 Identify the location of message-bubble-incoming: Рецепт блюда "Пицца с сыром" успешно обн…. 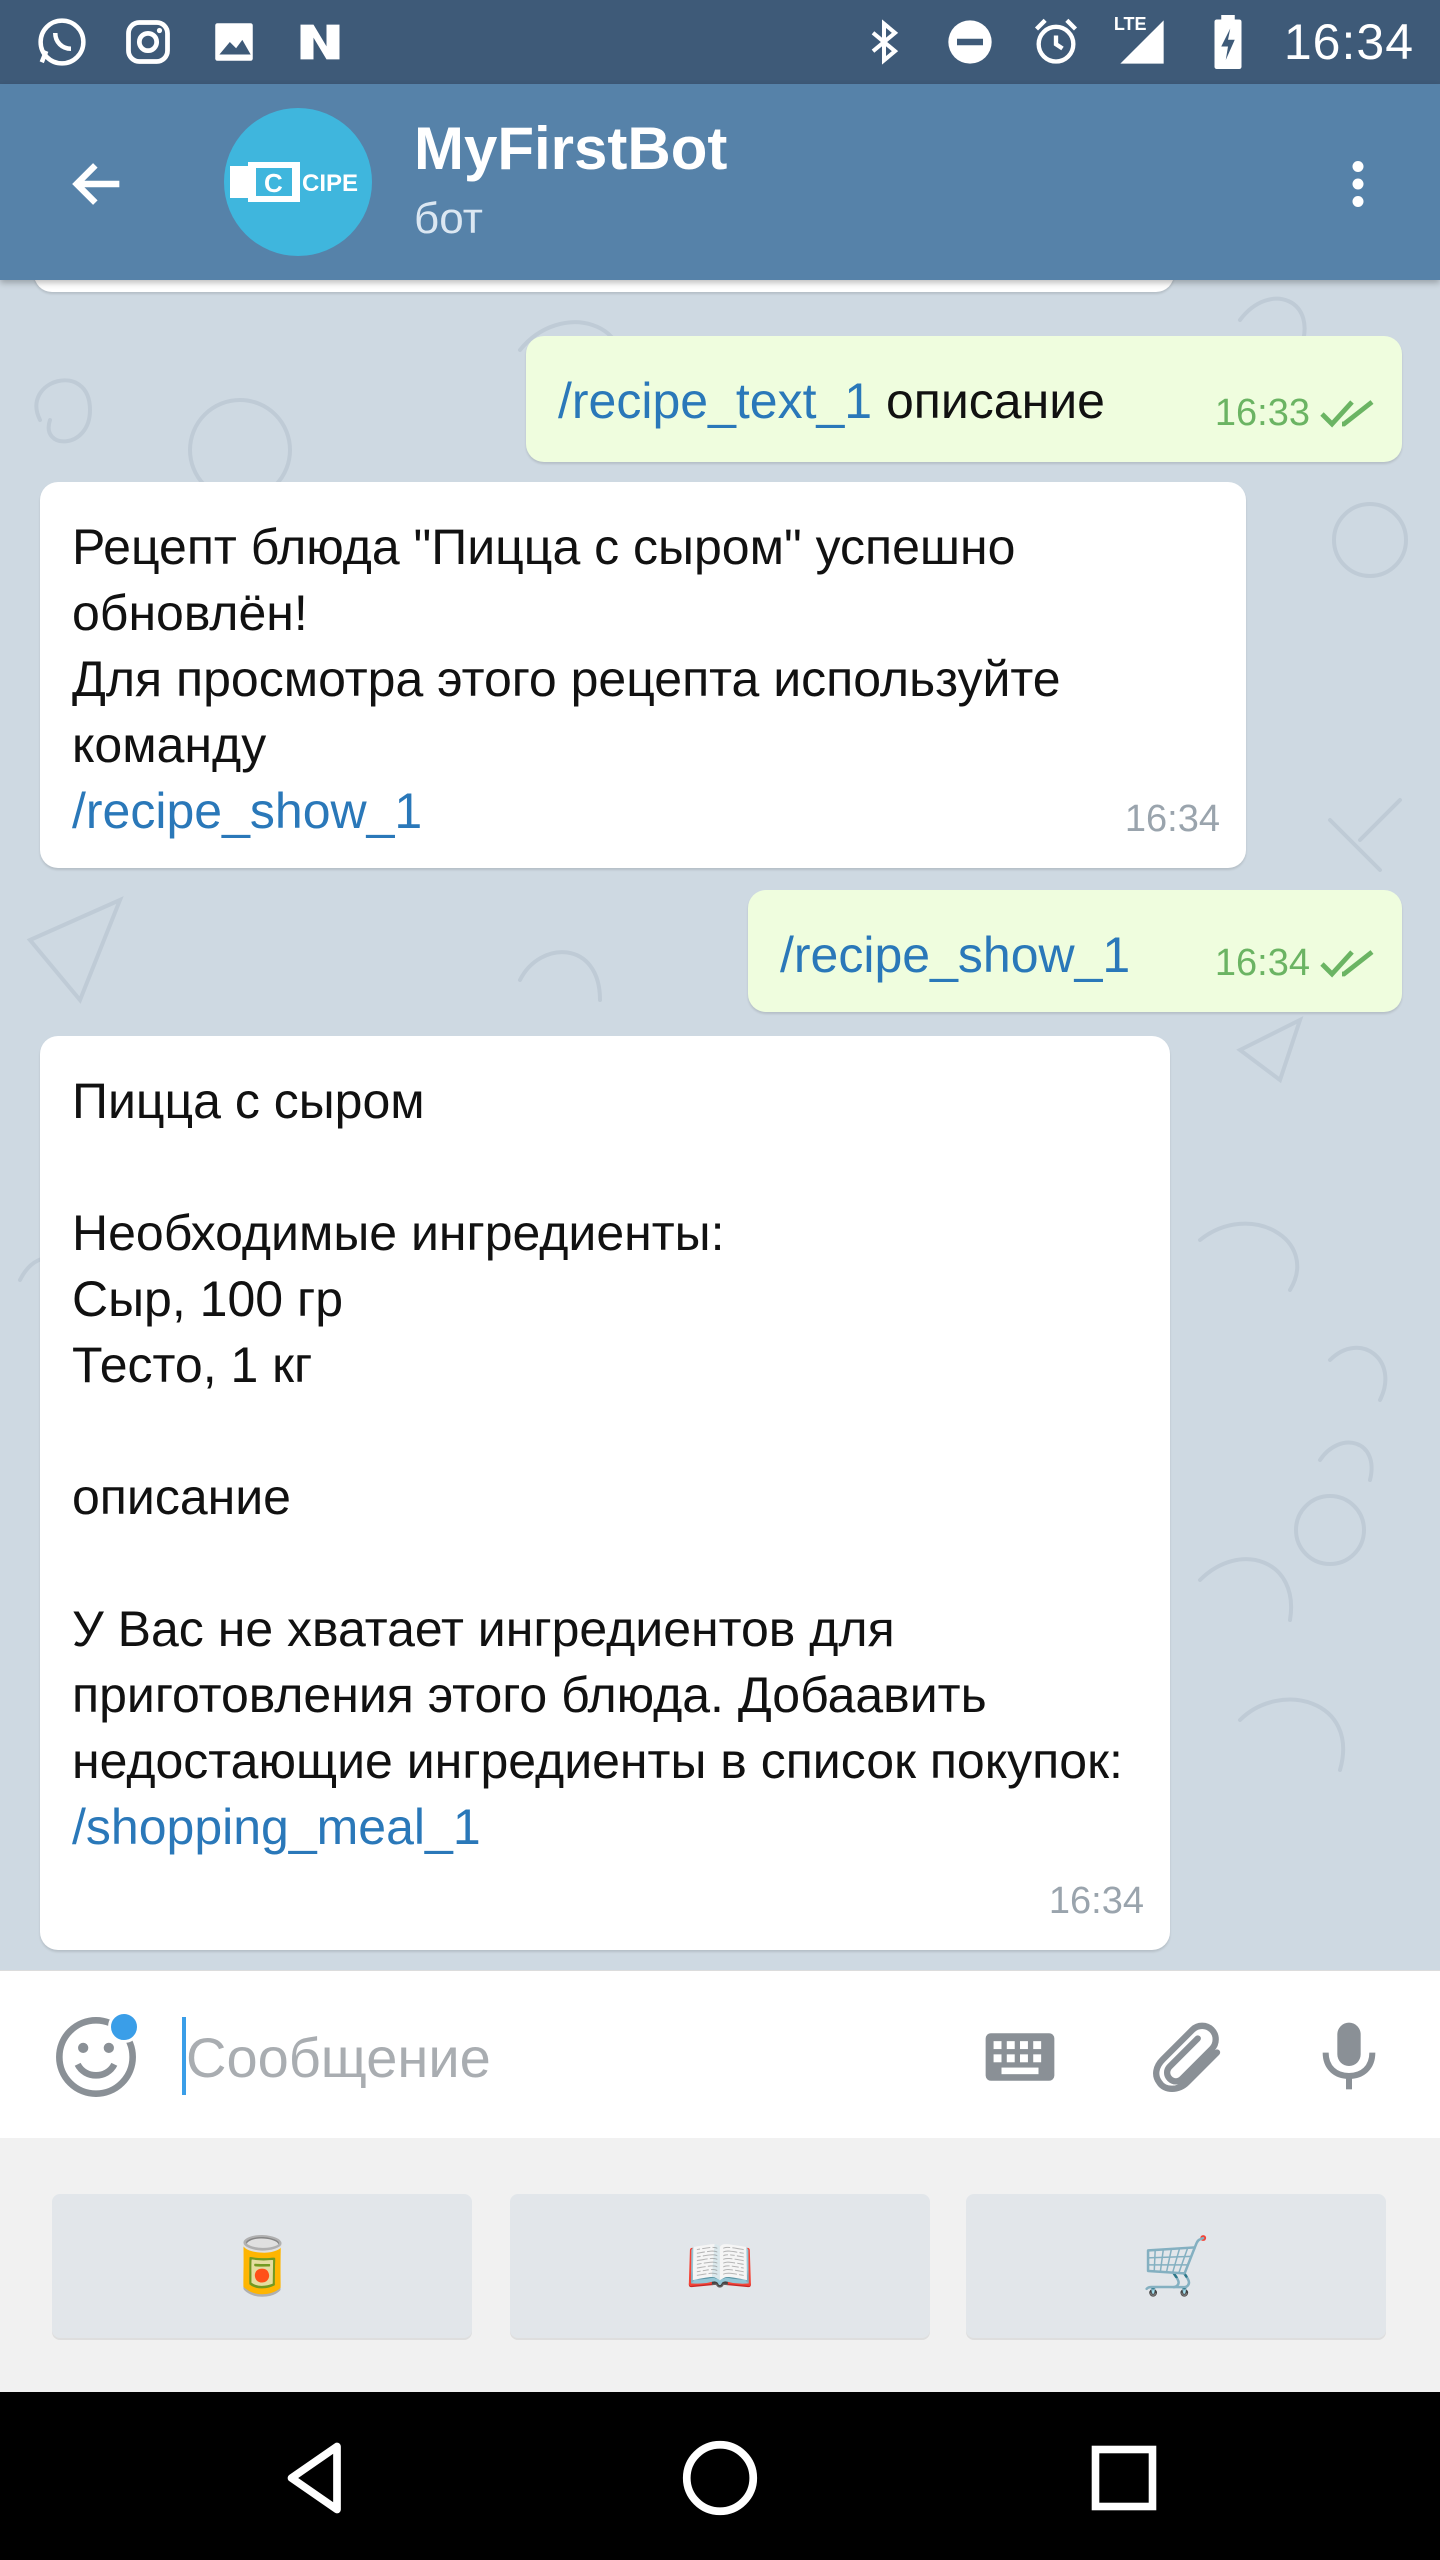
(643, 675).